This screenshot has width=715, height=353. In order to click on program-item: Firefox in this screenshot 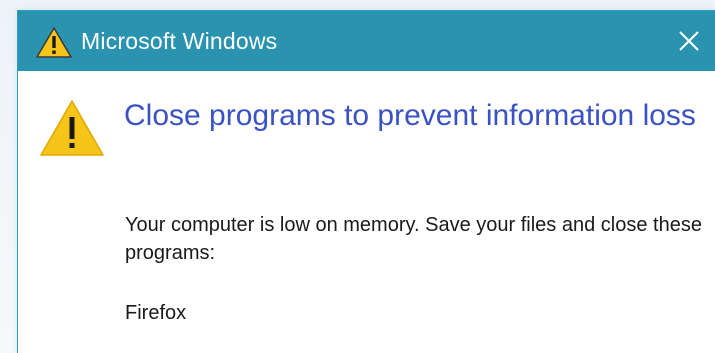, I will do `click(156, 313)`.